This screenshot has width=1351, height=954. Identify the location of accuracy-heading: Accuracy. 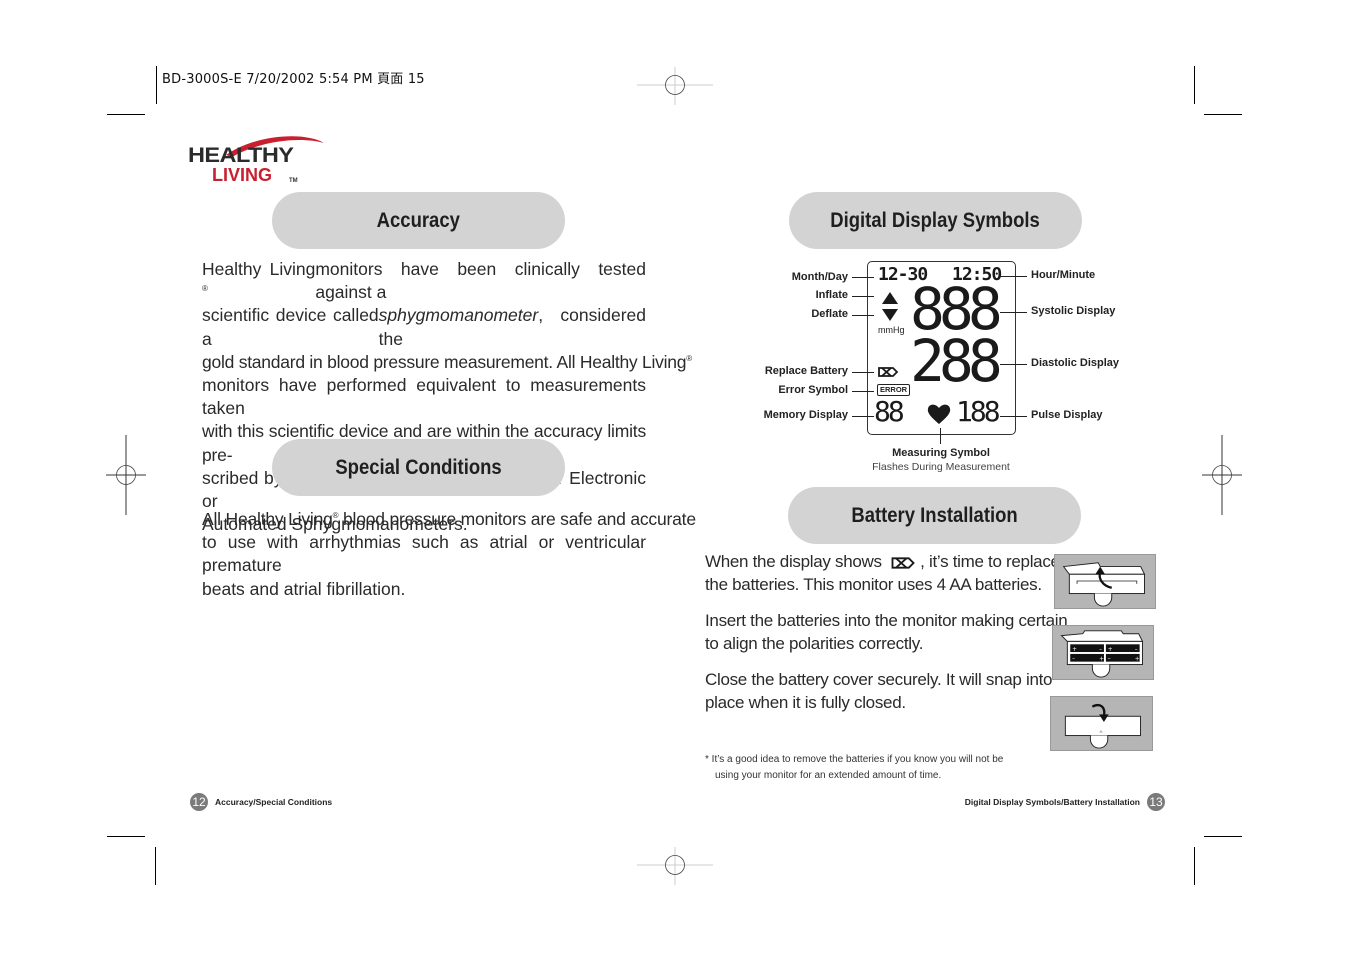
(418, 220).